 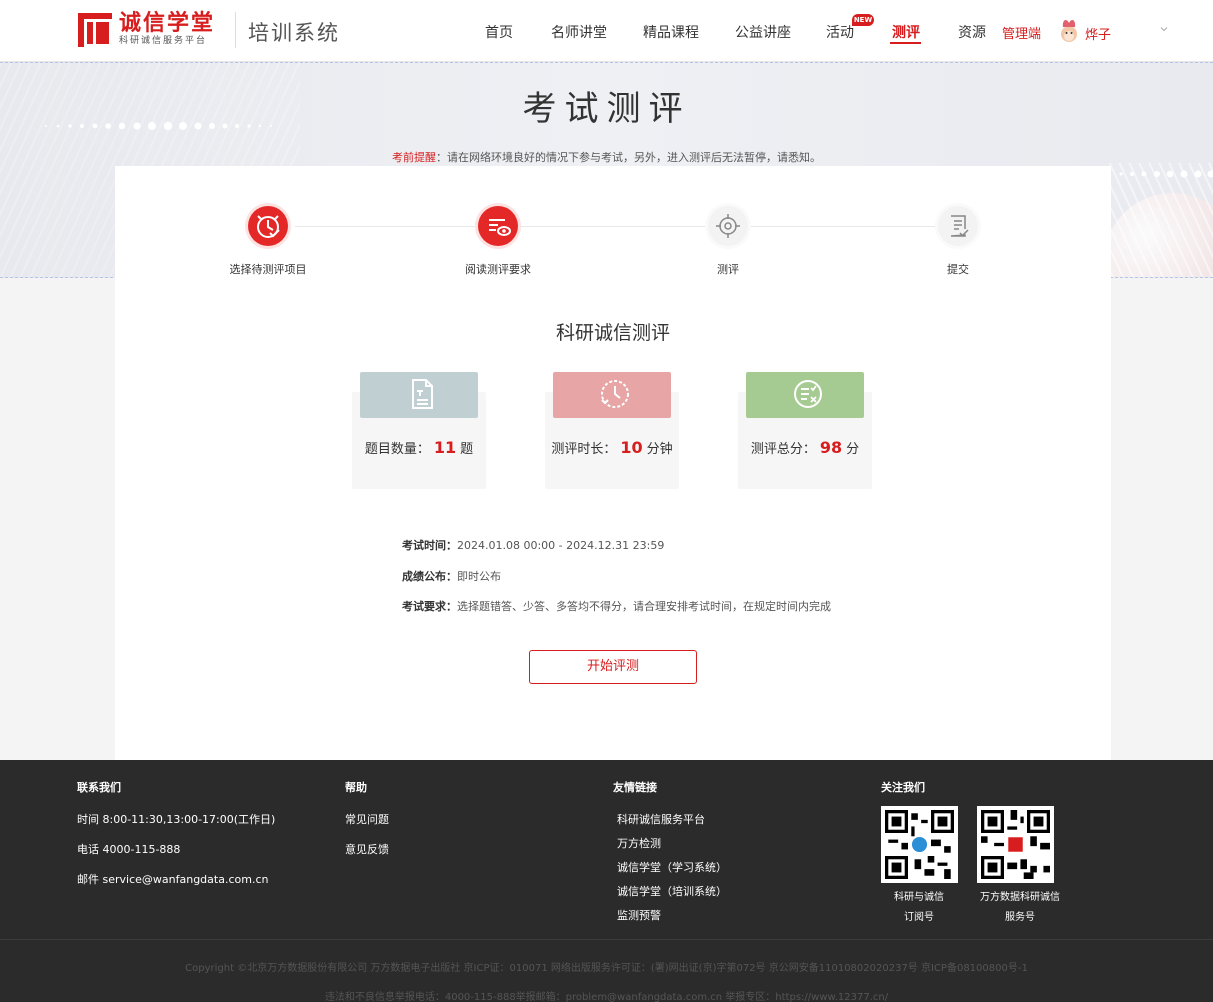 What do you see at coordinates (498, 269) in the screenshot?
I see `step-label: 阅读测评要求` at bounding box center [498, 269].